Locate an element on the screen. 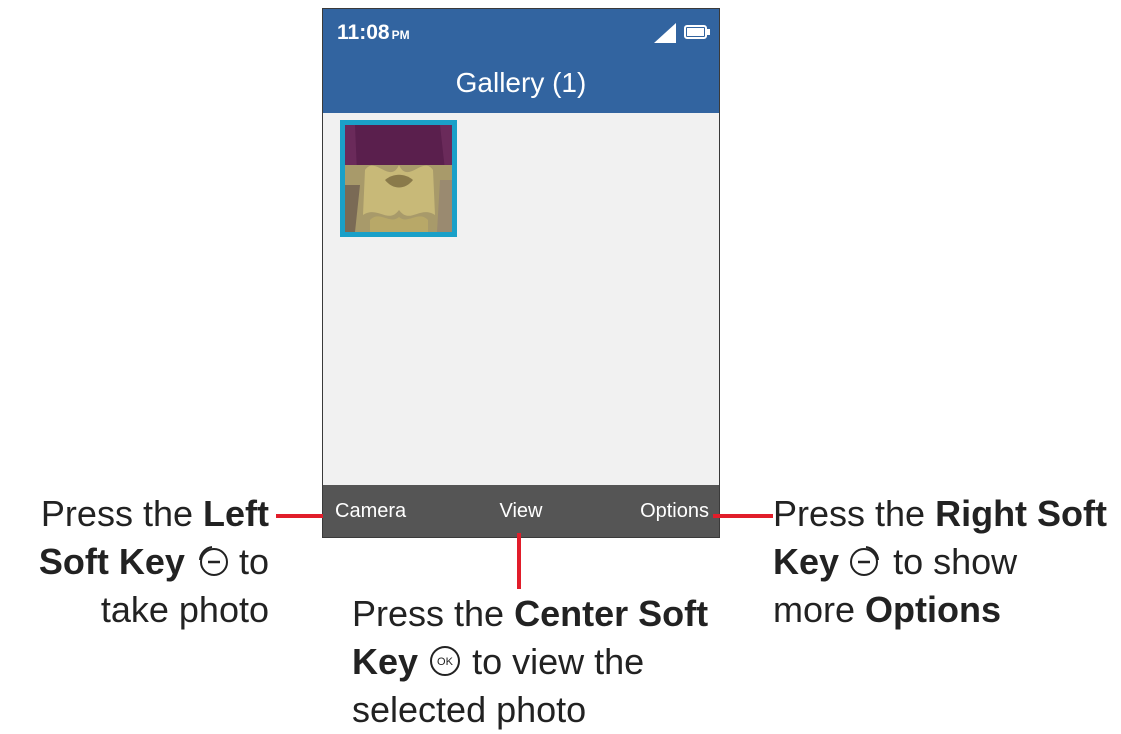 The height and width of the screenshot is (734, 1121). callout-text: more is located at coordinates (819, 609).